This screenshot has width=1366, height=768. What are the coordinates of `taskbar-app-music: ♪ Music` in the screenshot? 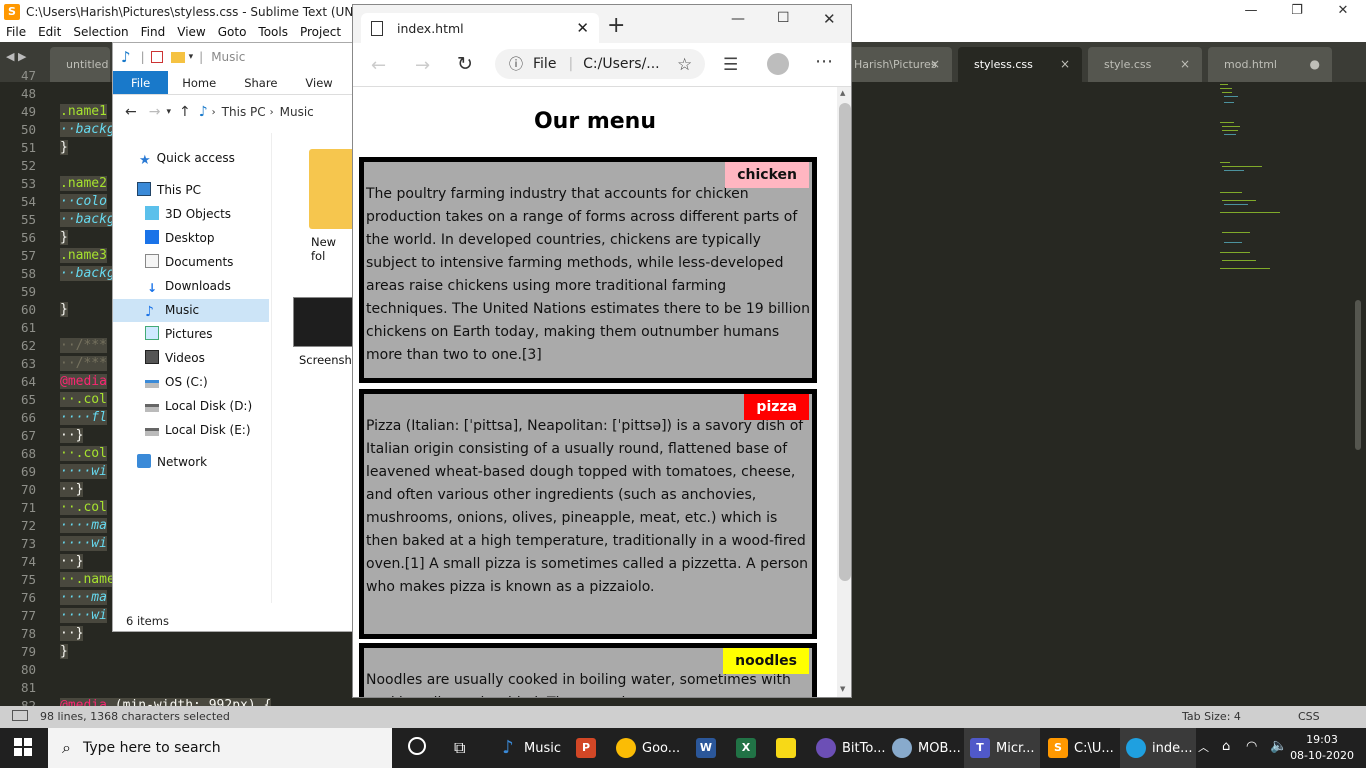 It's located at (528, 748).